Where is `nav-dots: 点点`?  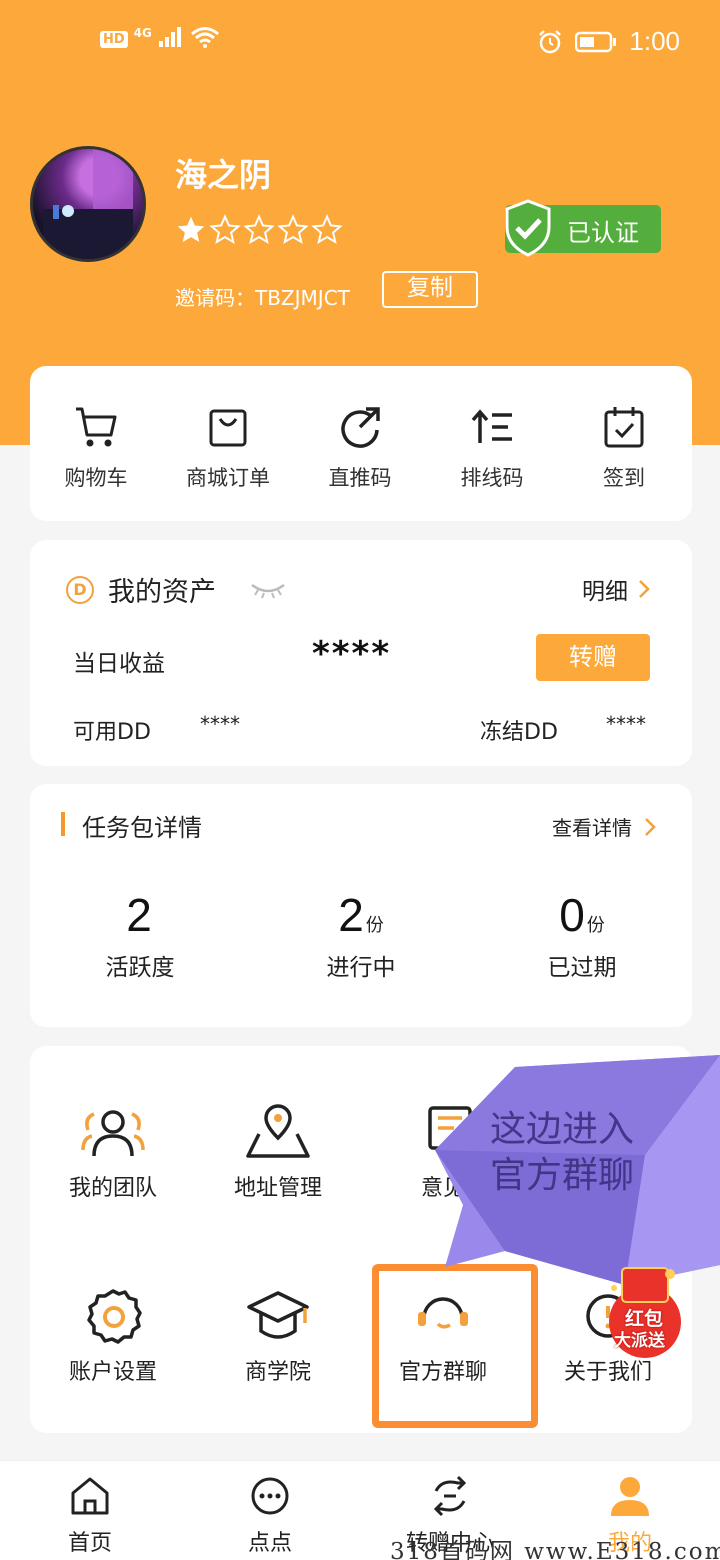
nav-dots: 点点 is located at coordinates (270, 1515).